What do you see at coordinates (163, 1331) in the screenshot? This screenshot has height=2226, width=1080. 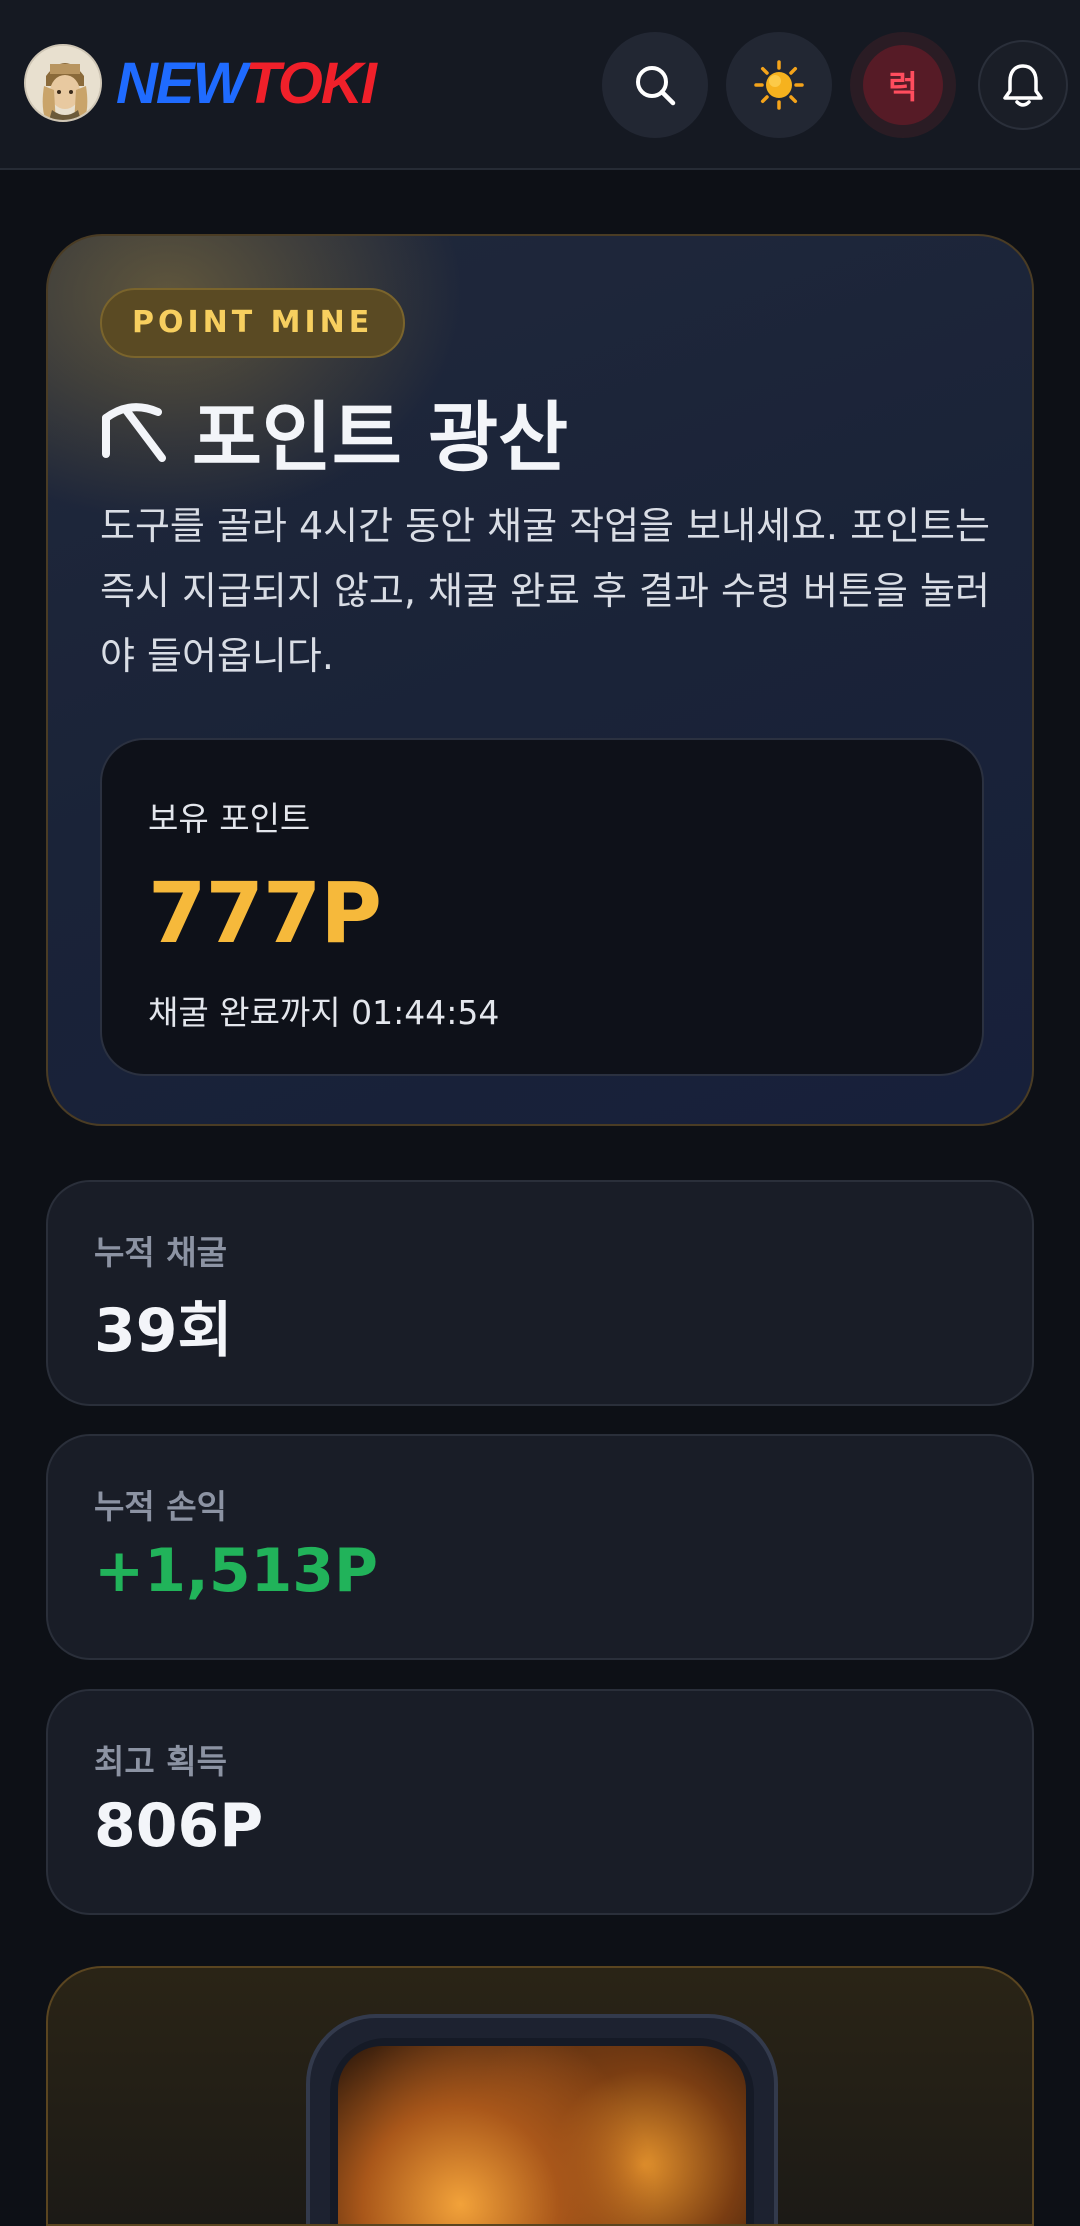 I see `stat-value: 39회` at bounding box center [163, 1331].